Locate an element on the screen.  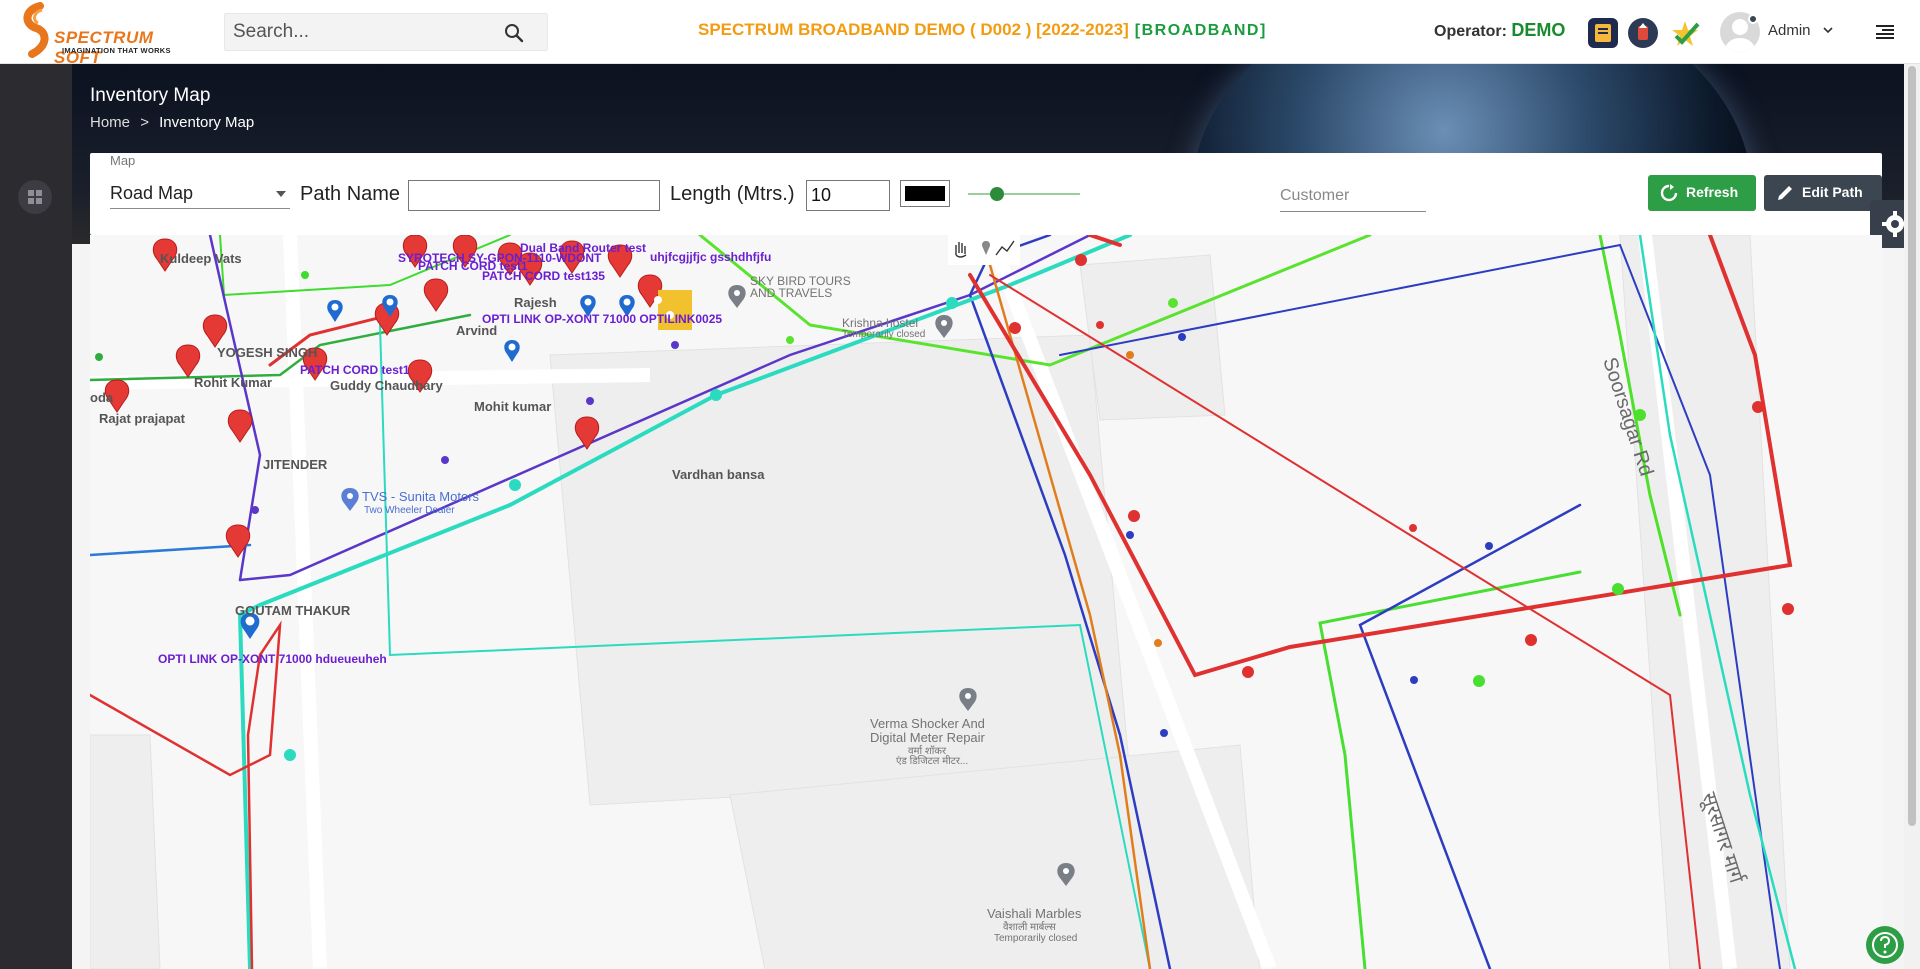
marker-label: Guddy Chaudhary is located at coordinates (386, 385).